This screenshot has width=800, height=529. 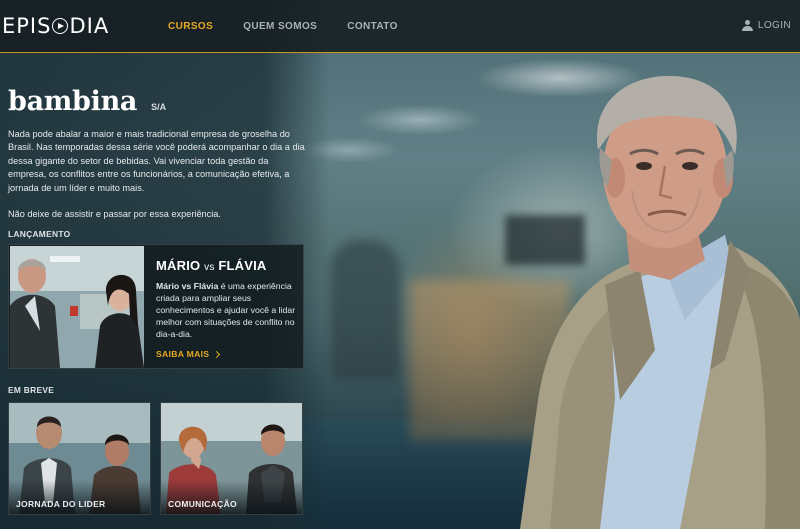 I want to click on featured-course-thumbnail, so click(x=77, y=307).